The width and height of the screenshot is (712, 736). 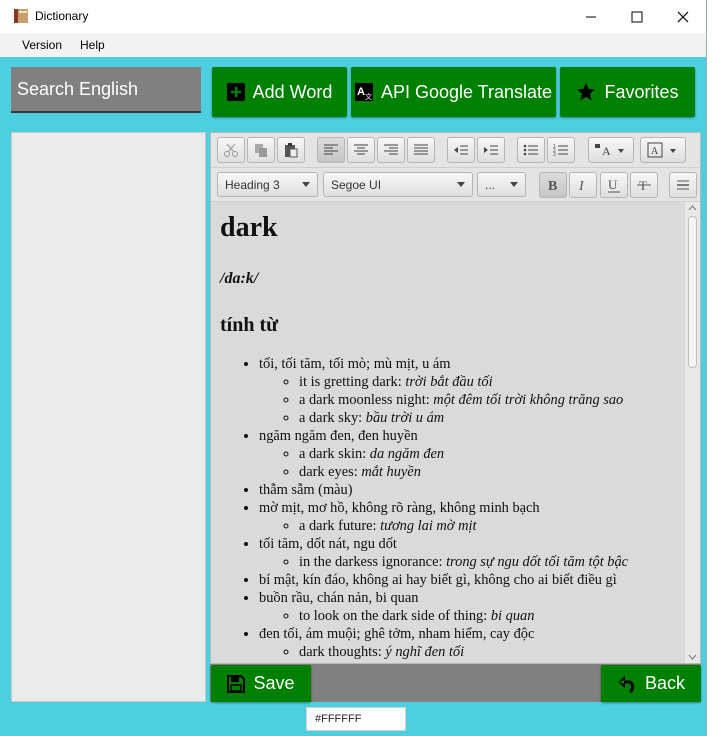 What do you see at coordinates (334, 454) in the screenshot?
I see `example-english: a dark skin:` at bounding box center [334, 454].